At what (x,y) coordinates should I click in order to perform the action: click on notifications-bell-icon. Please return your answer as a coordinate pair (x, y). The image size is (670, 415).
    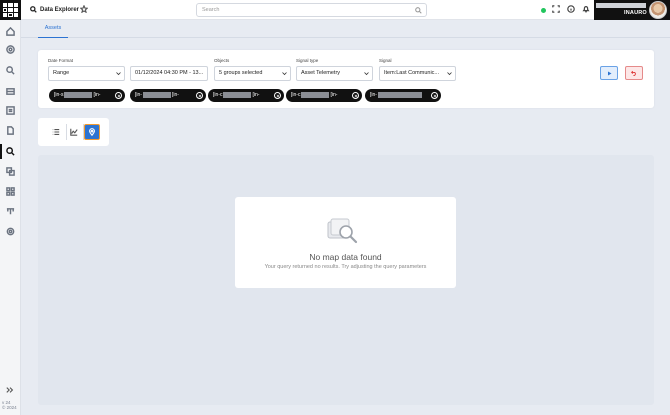
    Looking at the image, I should click on (586, 9).